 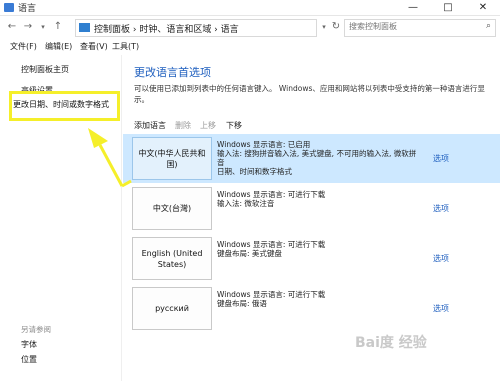 I want to click on arrow-head, so click(x=98, y=138).